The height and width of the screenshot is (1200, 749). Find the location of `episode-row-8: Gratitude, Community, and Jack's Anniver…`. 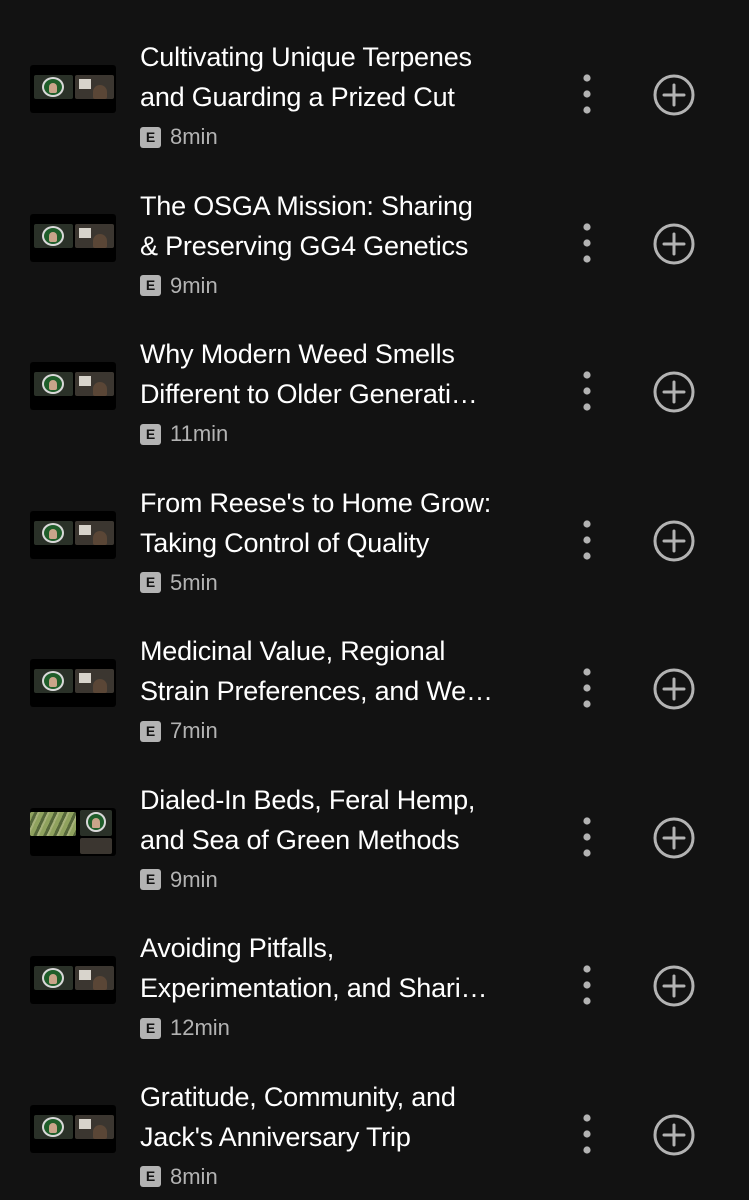

episode-row-8: Gratitude, Community, and Jack's Anniver… is located at coordinates (374, 1121).